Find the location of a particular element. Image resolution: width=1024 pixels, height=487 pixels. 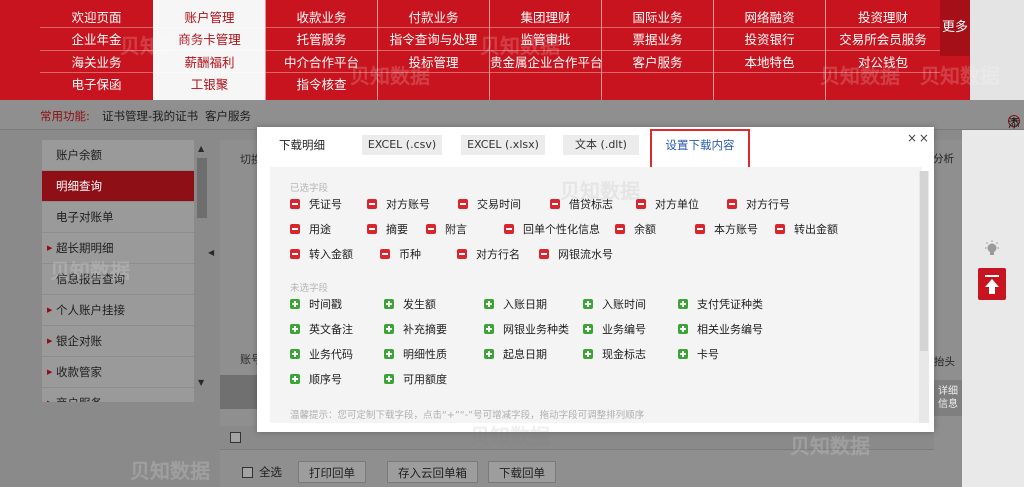

shortcut-customer-service: 客户服务 is located at coordinates (228, 116).